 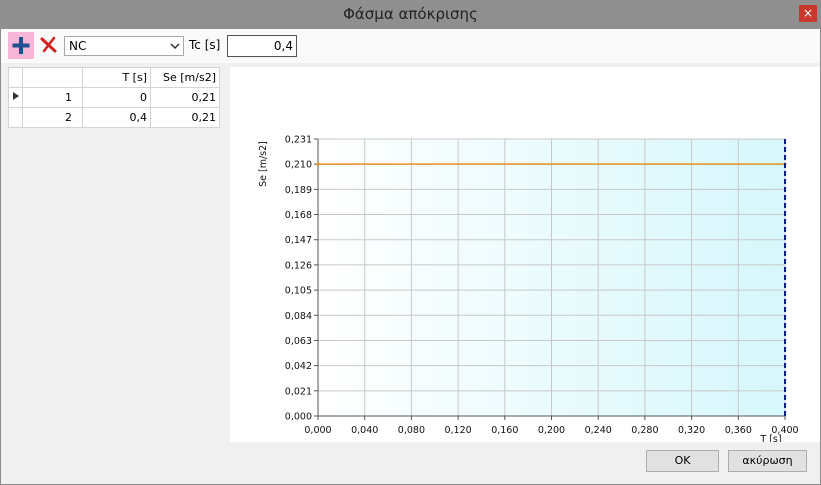 I want to click on plus-icon, so click(x=21, y=45).